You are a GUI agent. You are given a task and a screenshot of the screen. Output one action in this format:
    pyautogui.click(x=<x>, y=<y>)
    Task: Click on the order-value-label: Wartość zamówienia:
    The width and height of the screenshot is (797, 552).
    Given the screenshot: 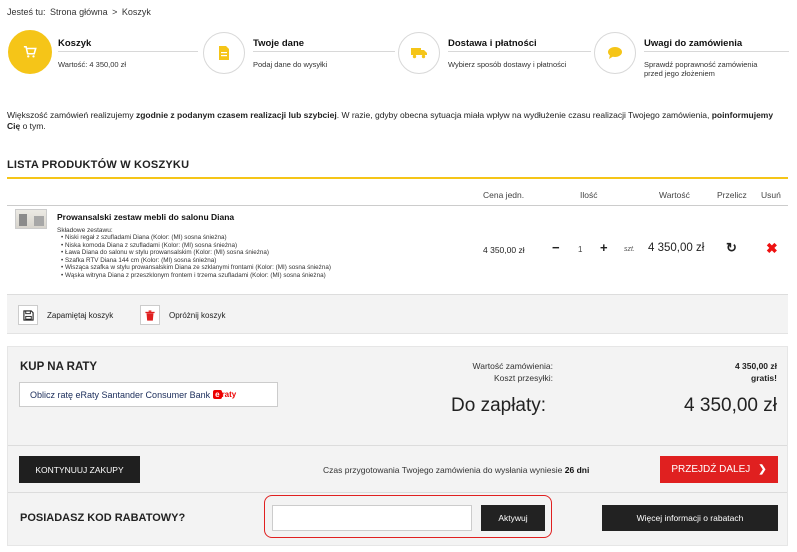 What is the action you would take?
    pyautogui.click(x=512, y=366)
    